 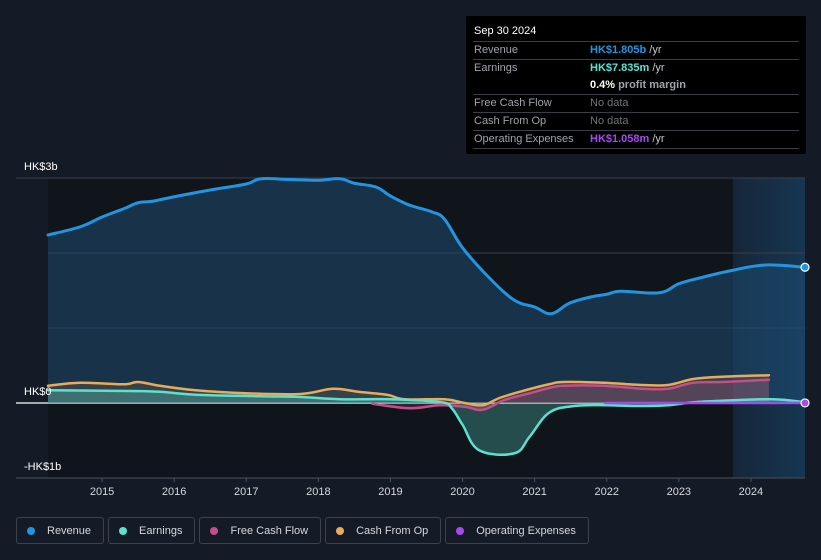 What do you see at coordinates (390, 492) in the screenshot?
I see `x-tick-label: 2019` at bounding box center [390, 492].